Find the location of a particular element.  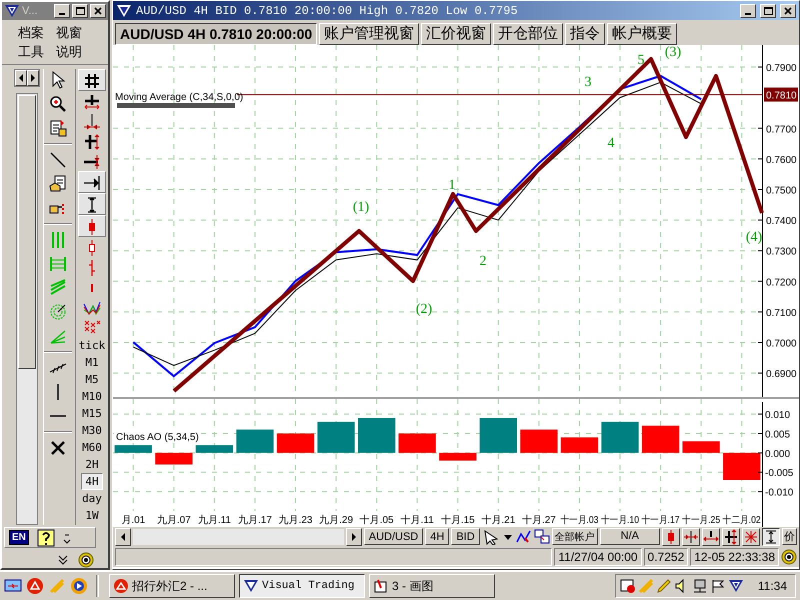

wave-label: 2 is located at coordinates (483, 261).